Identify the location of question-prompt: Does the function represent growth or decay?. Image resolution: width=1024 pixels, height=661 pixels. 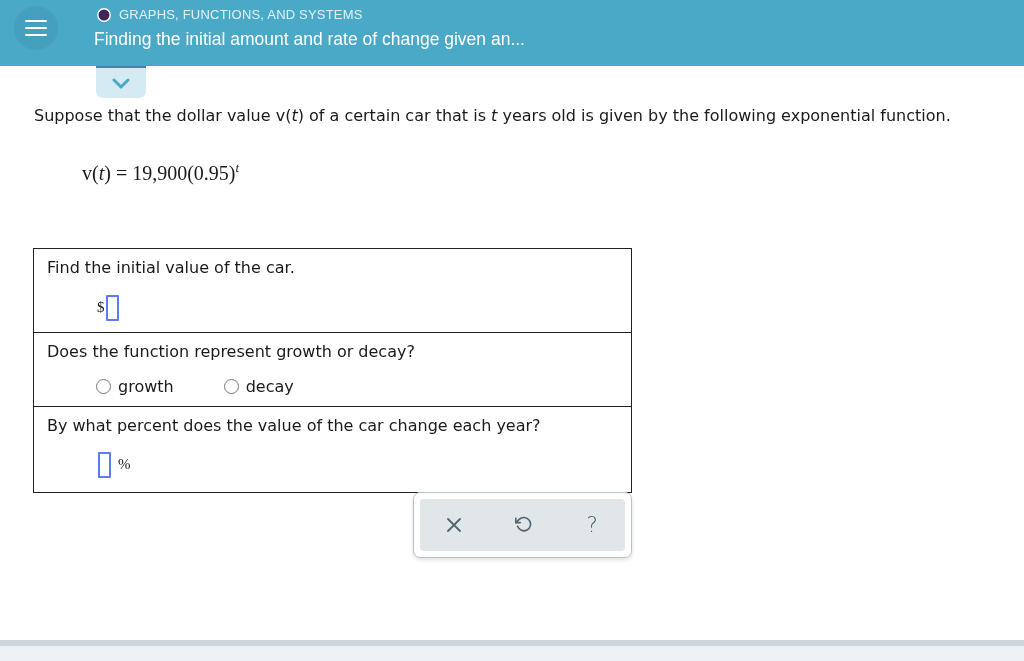
(231, 351).